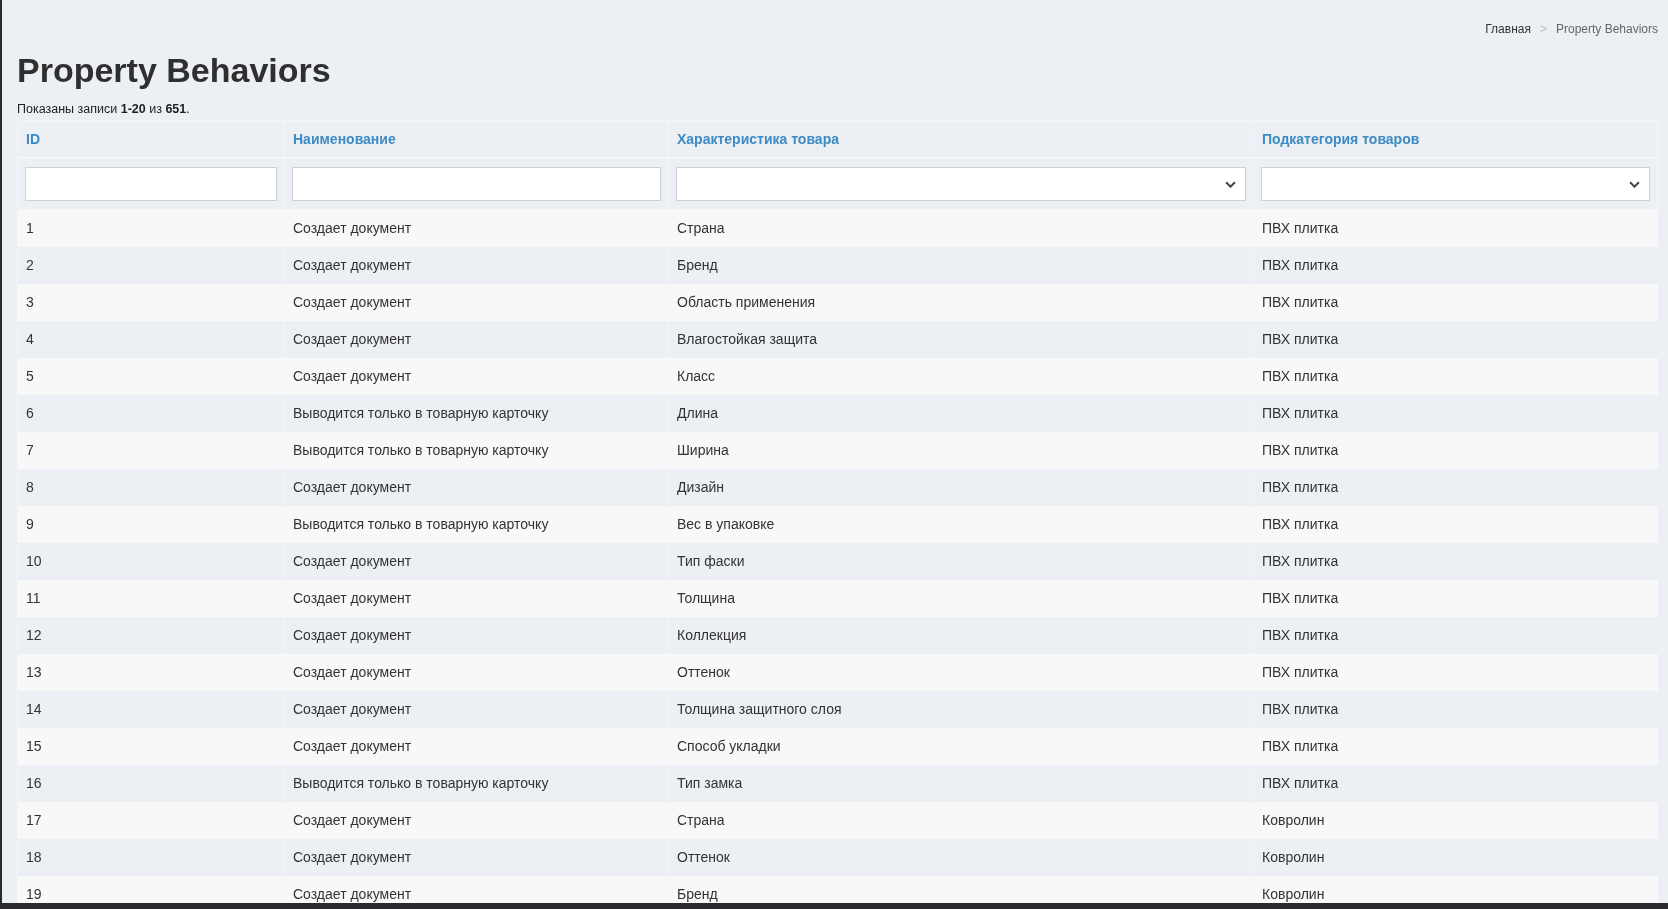  I want to click on table-cell: Коллекция, so click(961, 635).